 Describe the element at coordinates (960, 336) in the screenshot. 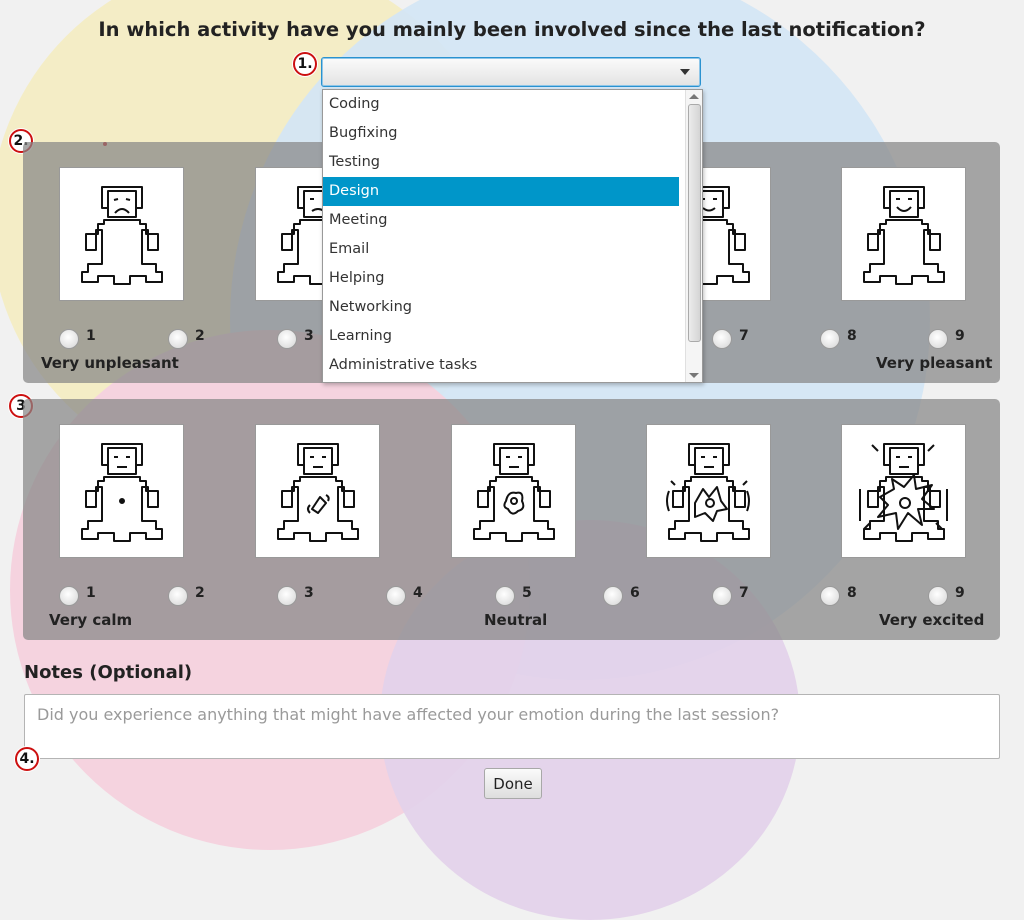

I see `valence-radio-label-9: 9` at that location.